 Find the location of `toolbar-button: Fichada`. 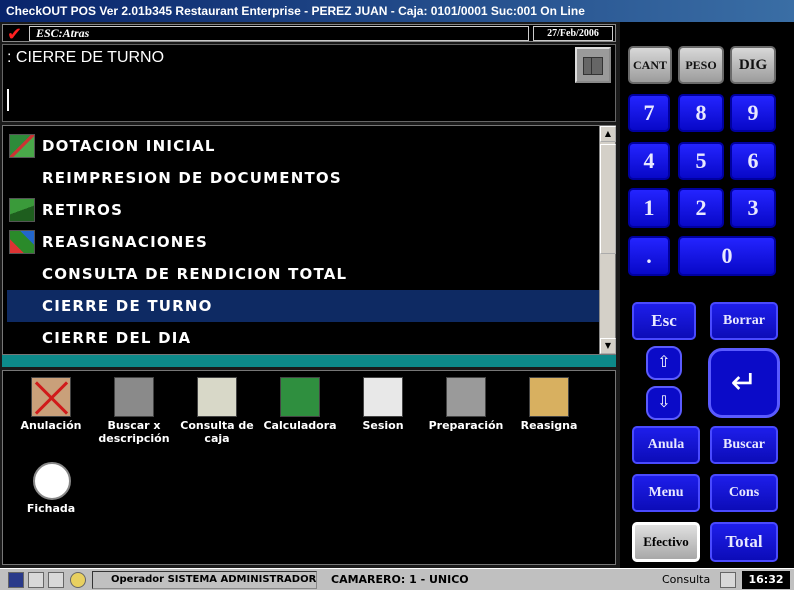

toolbar-button: Fichada is located at coordinates (51, 496).